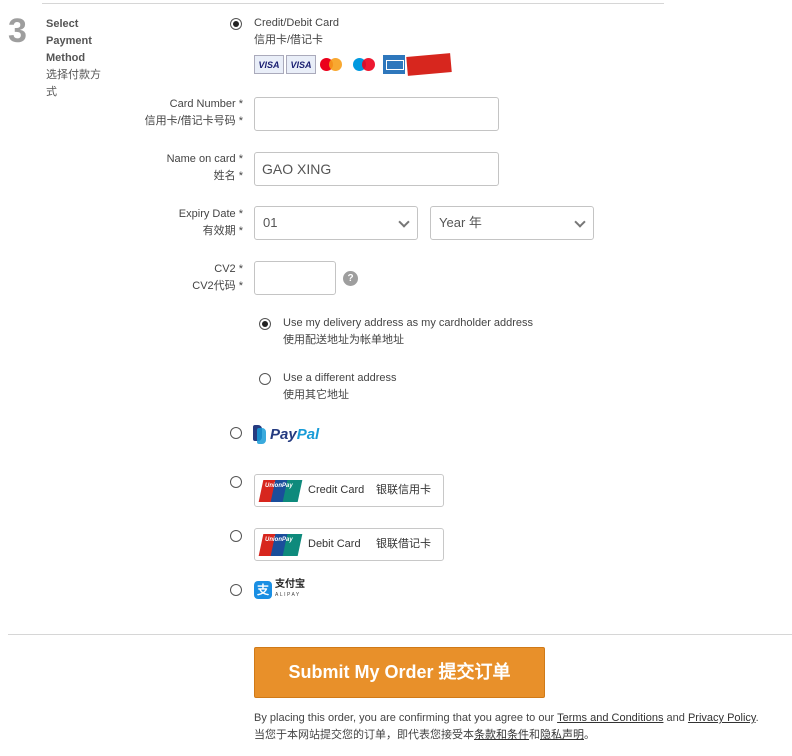 This screenshot has height=756, width=792. I want to click on card-number-label-cn: 信用卡/借记卡号码 *, so click(193, 121).